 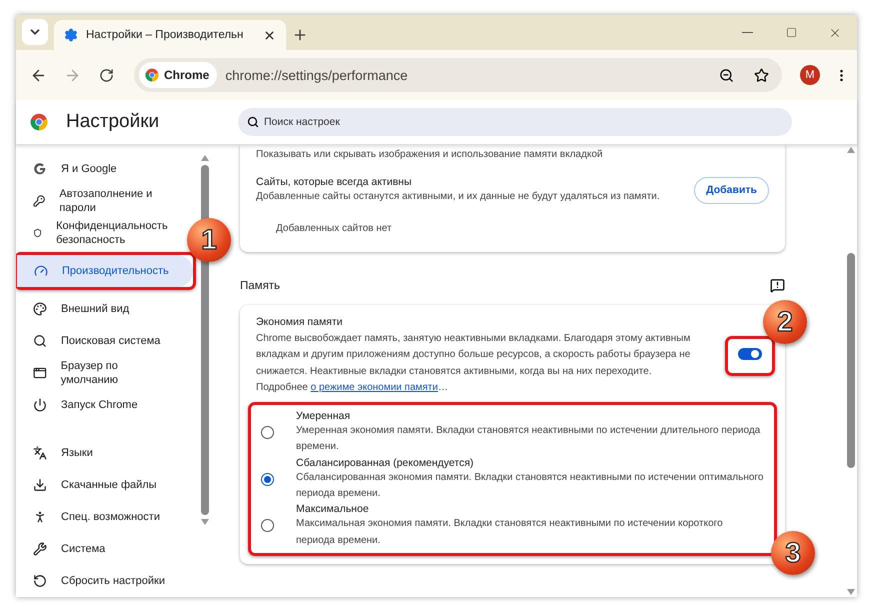 What do you see at coordinates (40, 549) in the screenshot?
I see `wrench-icon` at bounding box center [40, 549].